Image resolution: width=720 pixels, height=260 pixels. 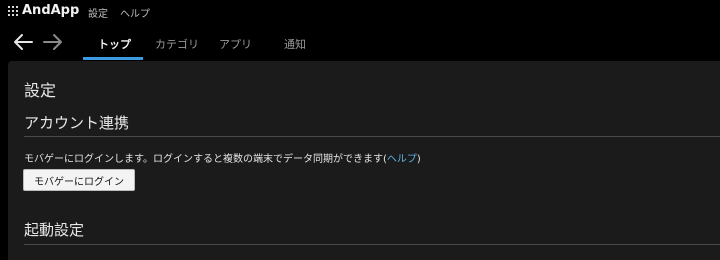 I want to click on app-grid-icon, so click(x=13, y=11).